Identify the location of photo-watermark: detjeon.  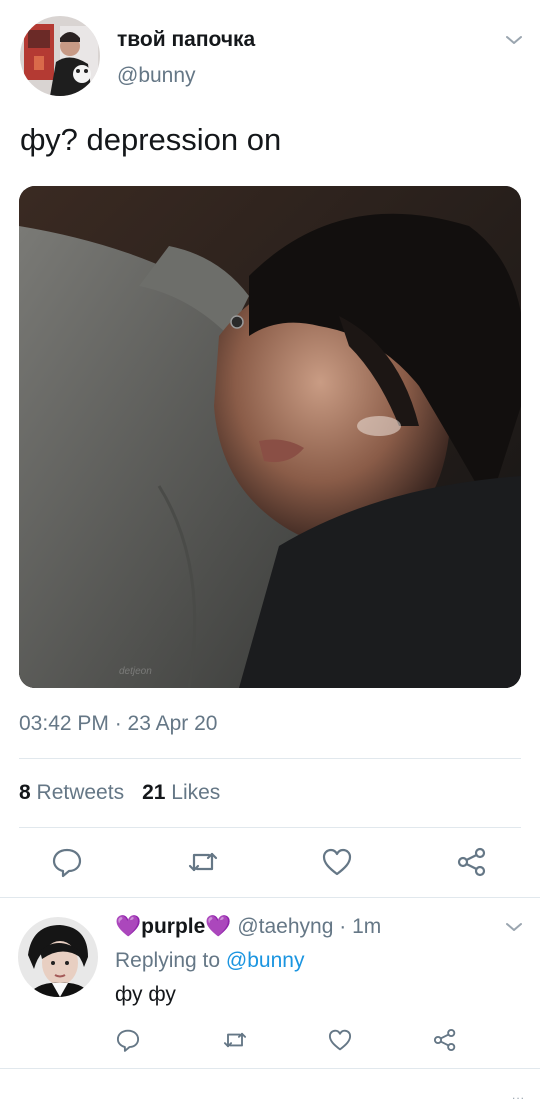
(135, 671).